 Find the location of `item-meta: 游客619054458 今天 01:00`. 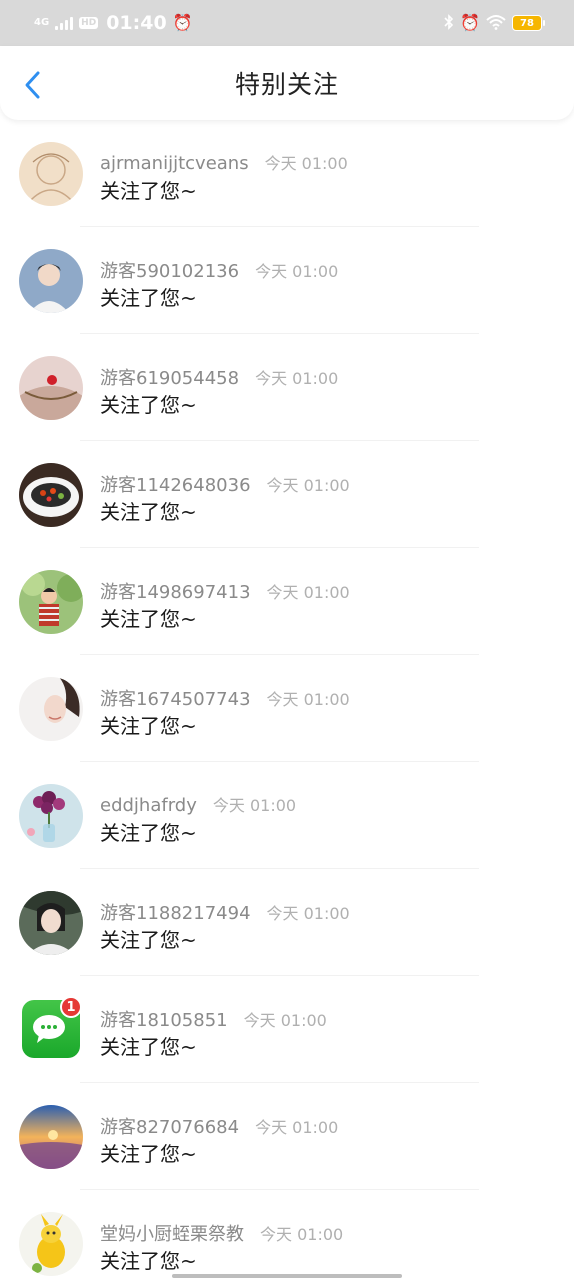

item-meta: 游客619054458 今天 01:00 is located at coordinates (219, 377).